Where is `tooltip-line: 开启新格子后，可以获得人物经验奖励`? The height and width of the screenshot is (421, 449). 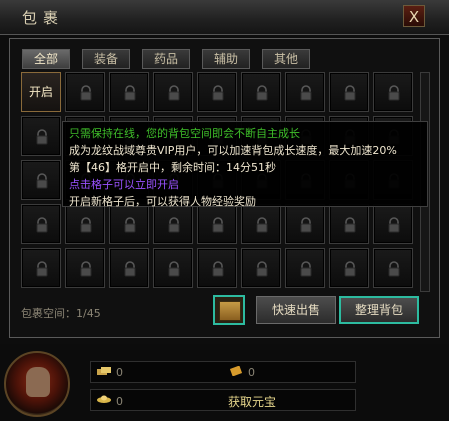 tooltip-line: 开启新格子后，可以获得人物经验奖励 is located at coordinates (162, 201).